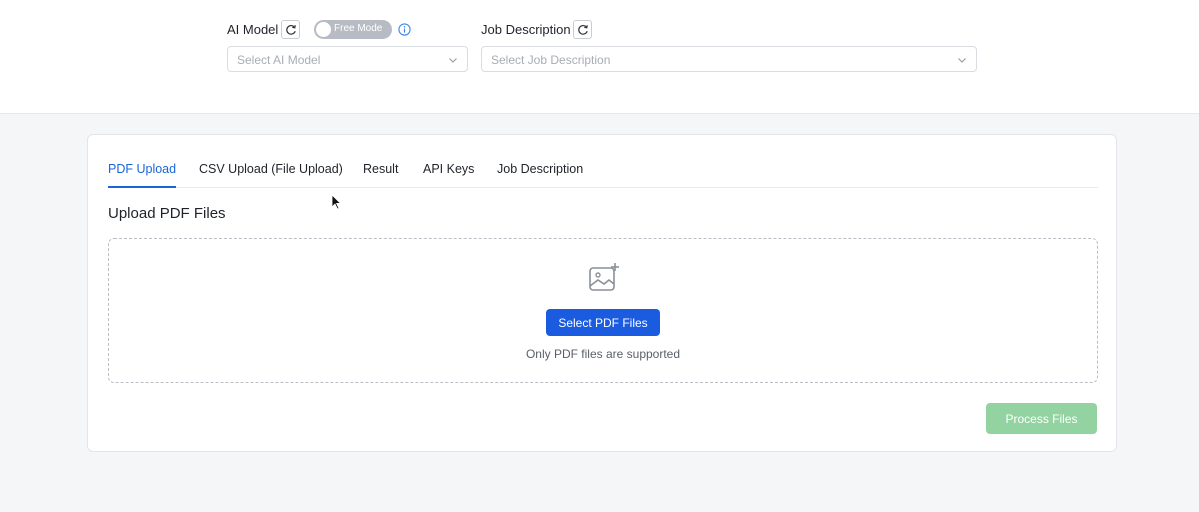 The width and height of the screenshot is (1199, 512). What do you see at coordinates (551, 60) in the screenshot?
I see `job-description-select-placeholder: Select Job Description` at bounding box center [551, 60].